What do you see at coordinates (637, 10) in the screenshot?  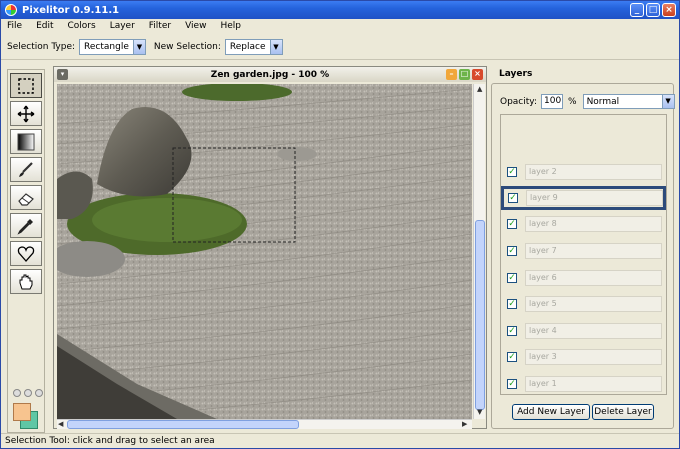 I see `minimize-button: _` at bounding box center [637, 10].